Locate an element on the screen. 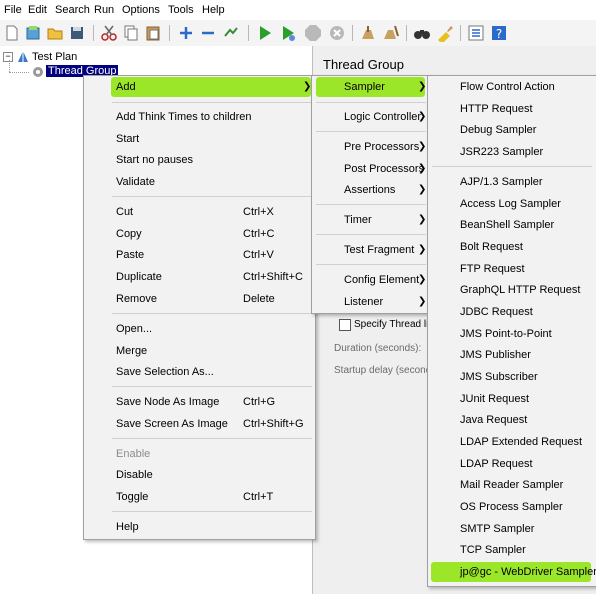 The image size is (596, 594). menu-item-tcp-sampler: TCP Sampler is located at coordinates (512, 550).